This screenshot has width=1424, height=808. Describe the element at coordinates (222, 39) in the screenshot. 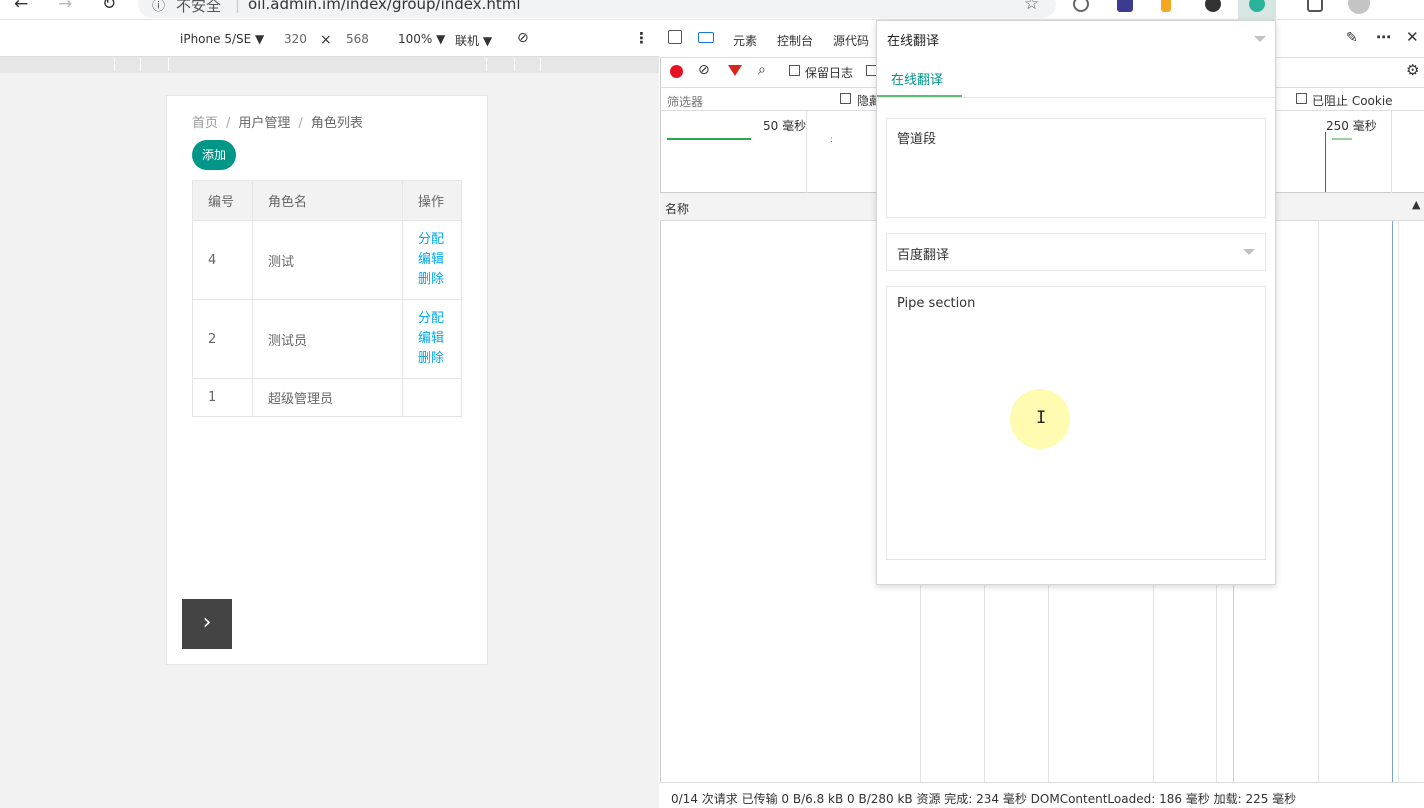

I see `device-select: iPhone 5/SE ▼` at that location.